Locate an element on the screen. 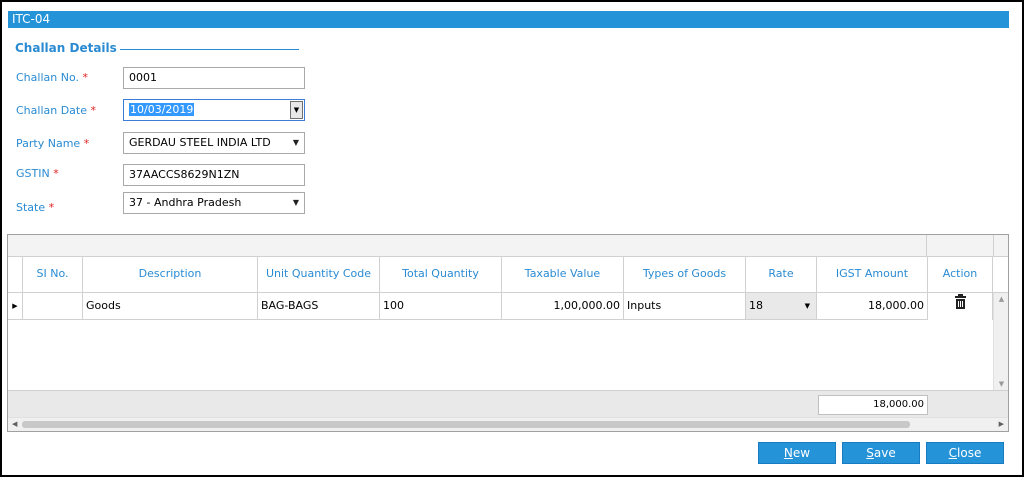 The image size is (1024, 477). column-header-taxable-value: Taxable Value is located at coordinates (563, 275).